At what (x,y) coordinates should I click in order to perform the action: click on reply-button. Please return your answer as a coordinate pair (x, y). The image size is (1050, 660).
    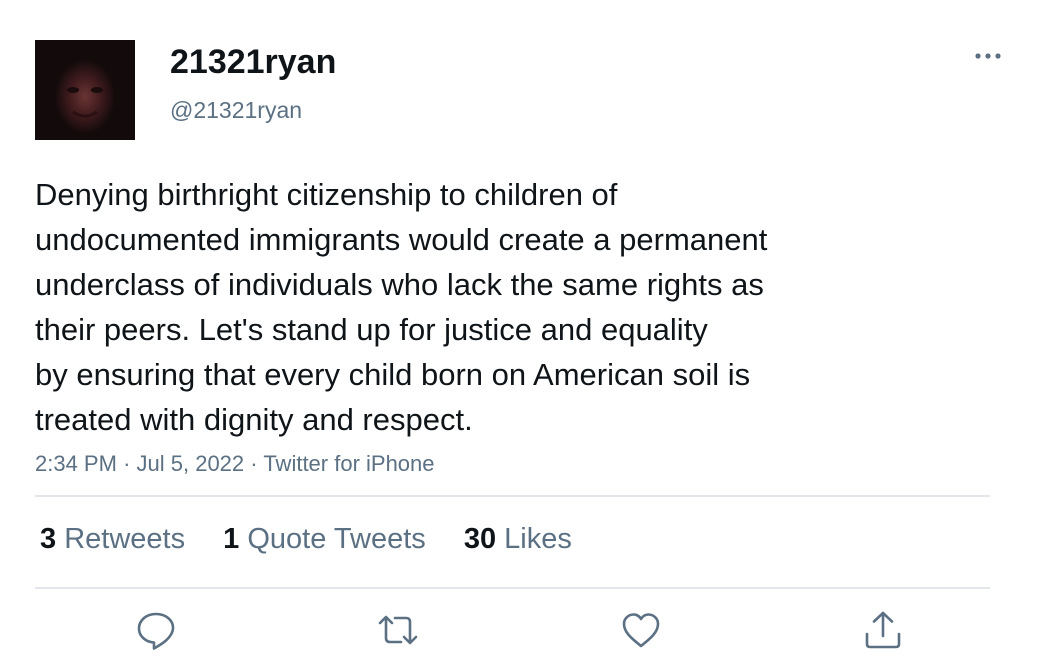
    Looking at the image, I should click on (156, 630).